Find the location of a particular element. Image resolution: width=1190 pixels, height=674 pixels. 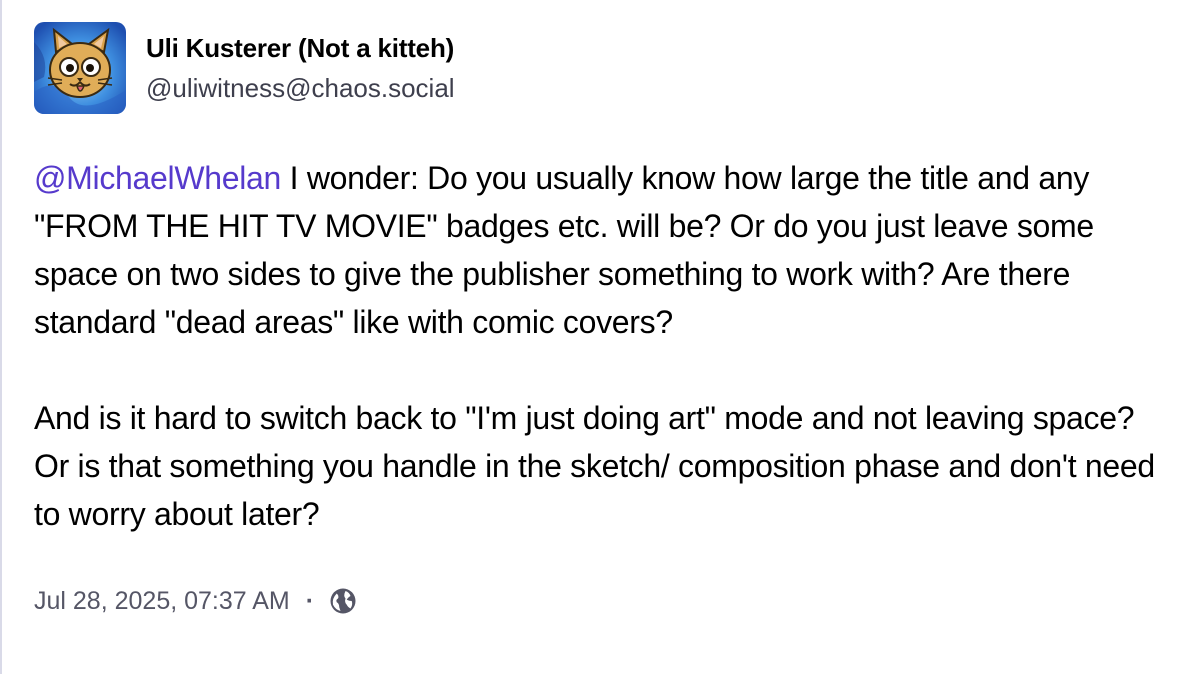

author-handle: @uliwitness@chaos.social is located at coordinates (300, 88).